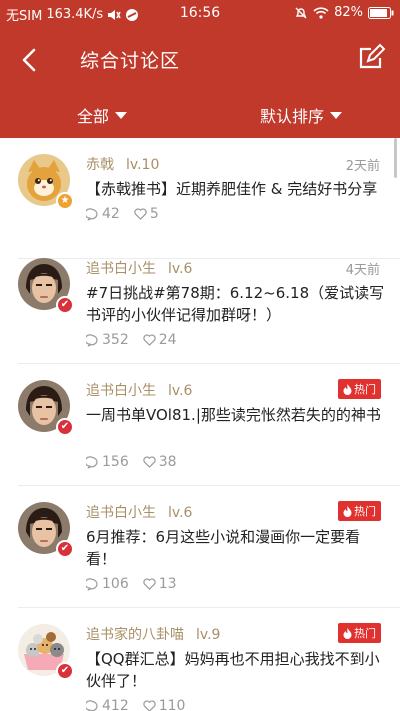  I want to click on like-count: 24, so click(160, 340).